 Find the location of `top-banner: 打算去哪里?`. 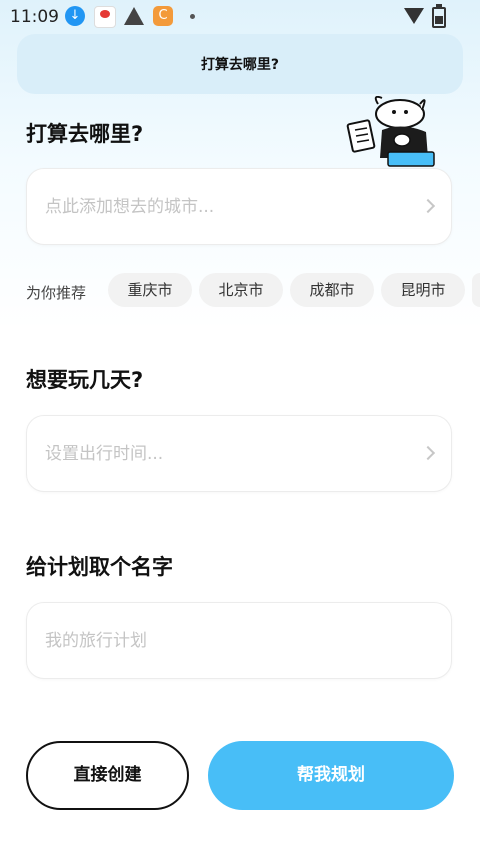

top-banner: 打算去哪里? is located at coordinates (240, 64).